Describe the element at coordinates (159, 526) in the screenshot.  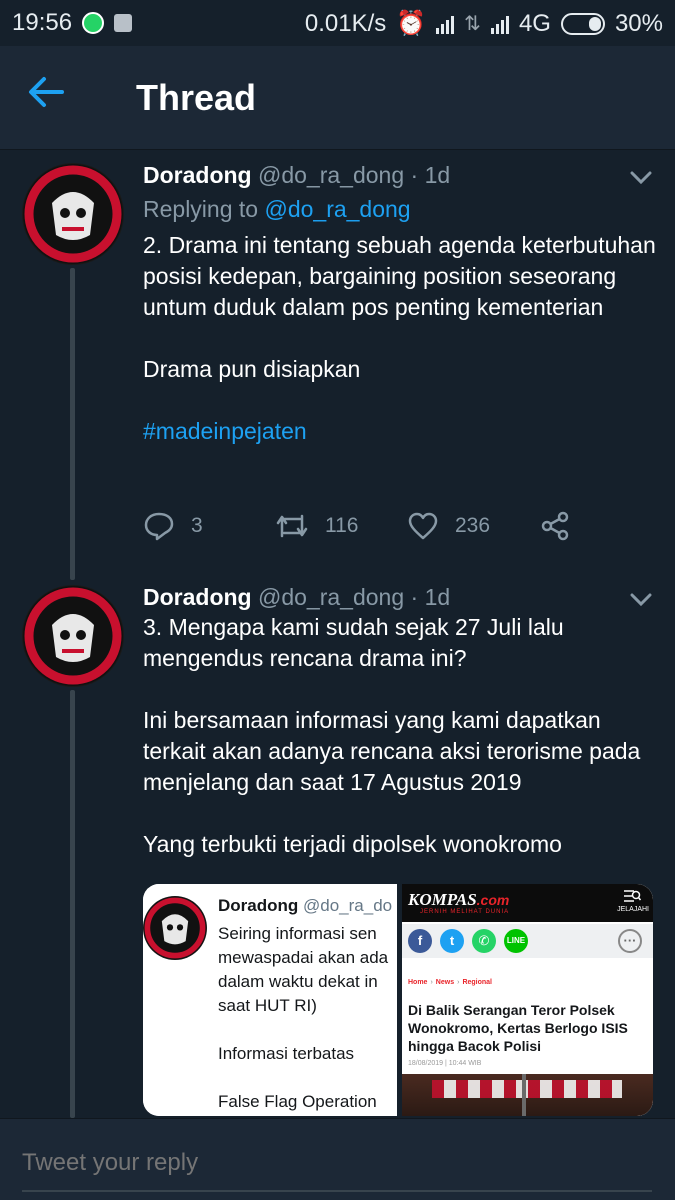
I see `reply-icon` at that location.